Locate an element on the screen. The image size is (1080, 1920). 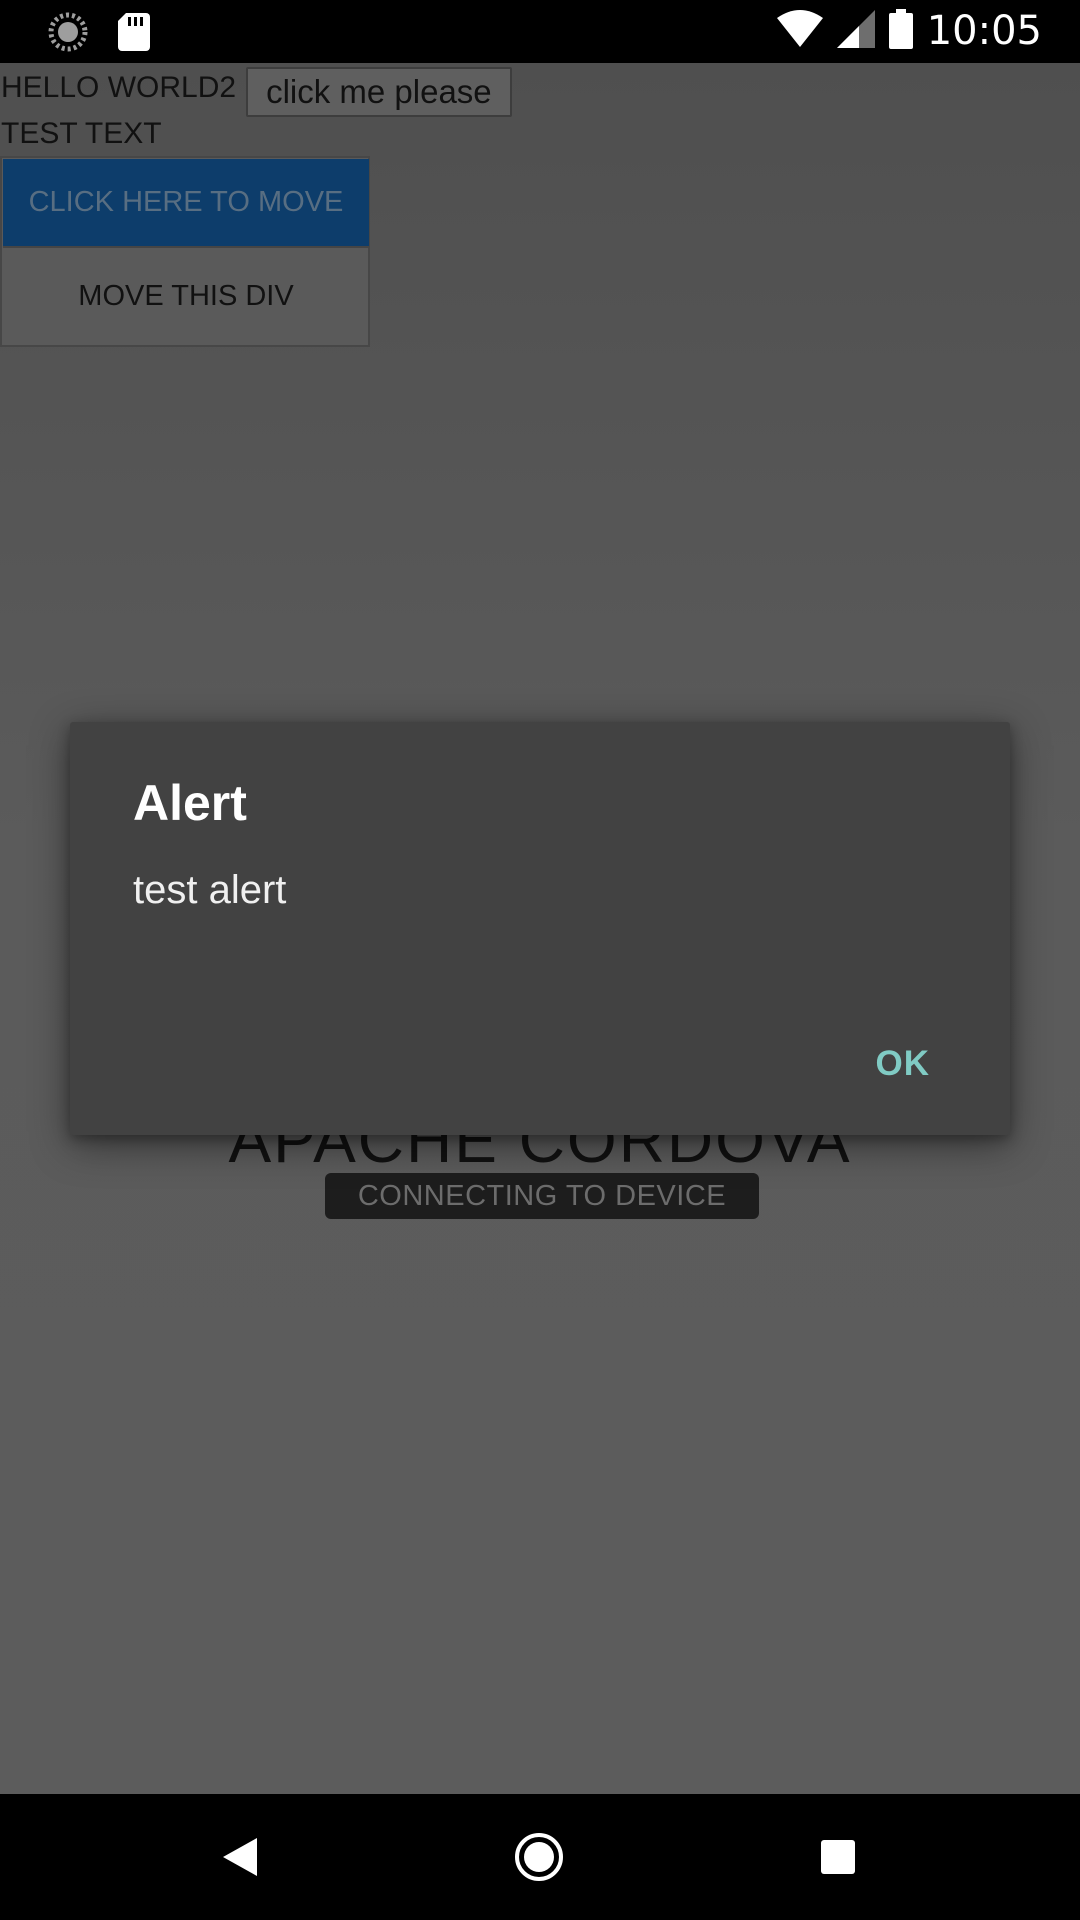
hello-world-text: HELLO WORLD2 is located at coordinates (119, 87).